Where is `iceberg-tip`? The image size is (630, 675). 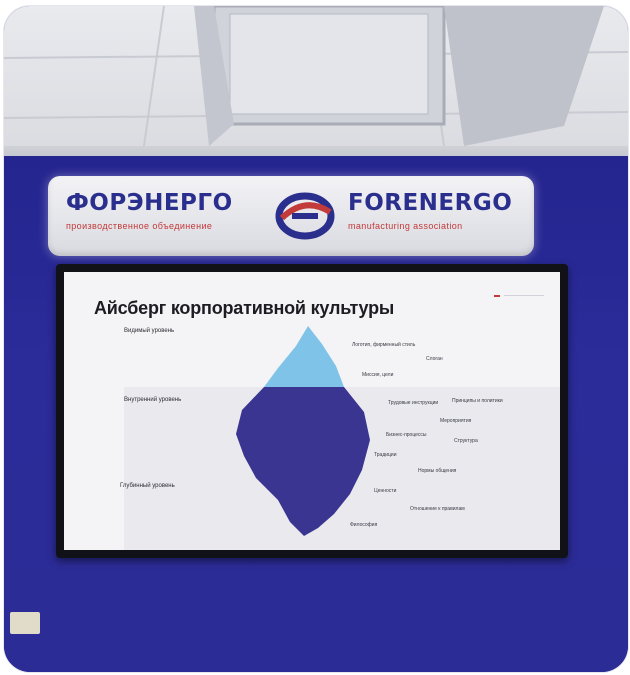 iceberg-tip is located at coordinates (304, 356).